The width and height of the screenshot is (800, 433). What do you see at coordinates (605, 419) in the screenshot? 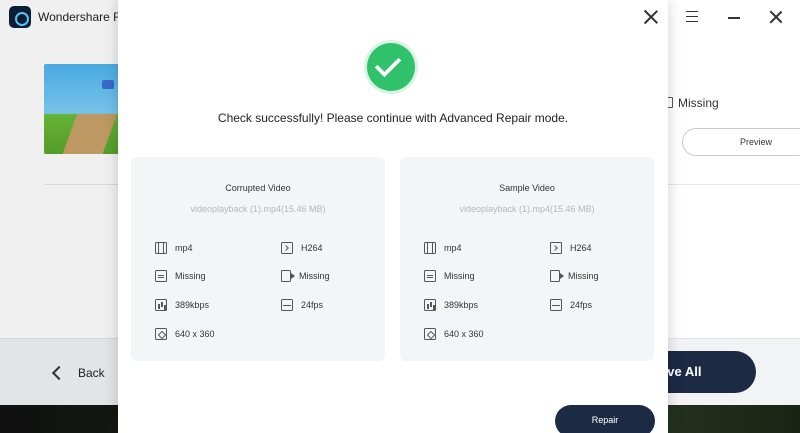
I see `repair-button: Repair` at bounding box center [605, 419].